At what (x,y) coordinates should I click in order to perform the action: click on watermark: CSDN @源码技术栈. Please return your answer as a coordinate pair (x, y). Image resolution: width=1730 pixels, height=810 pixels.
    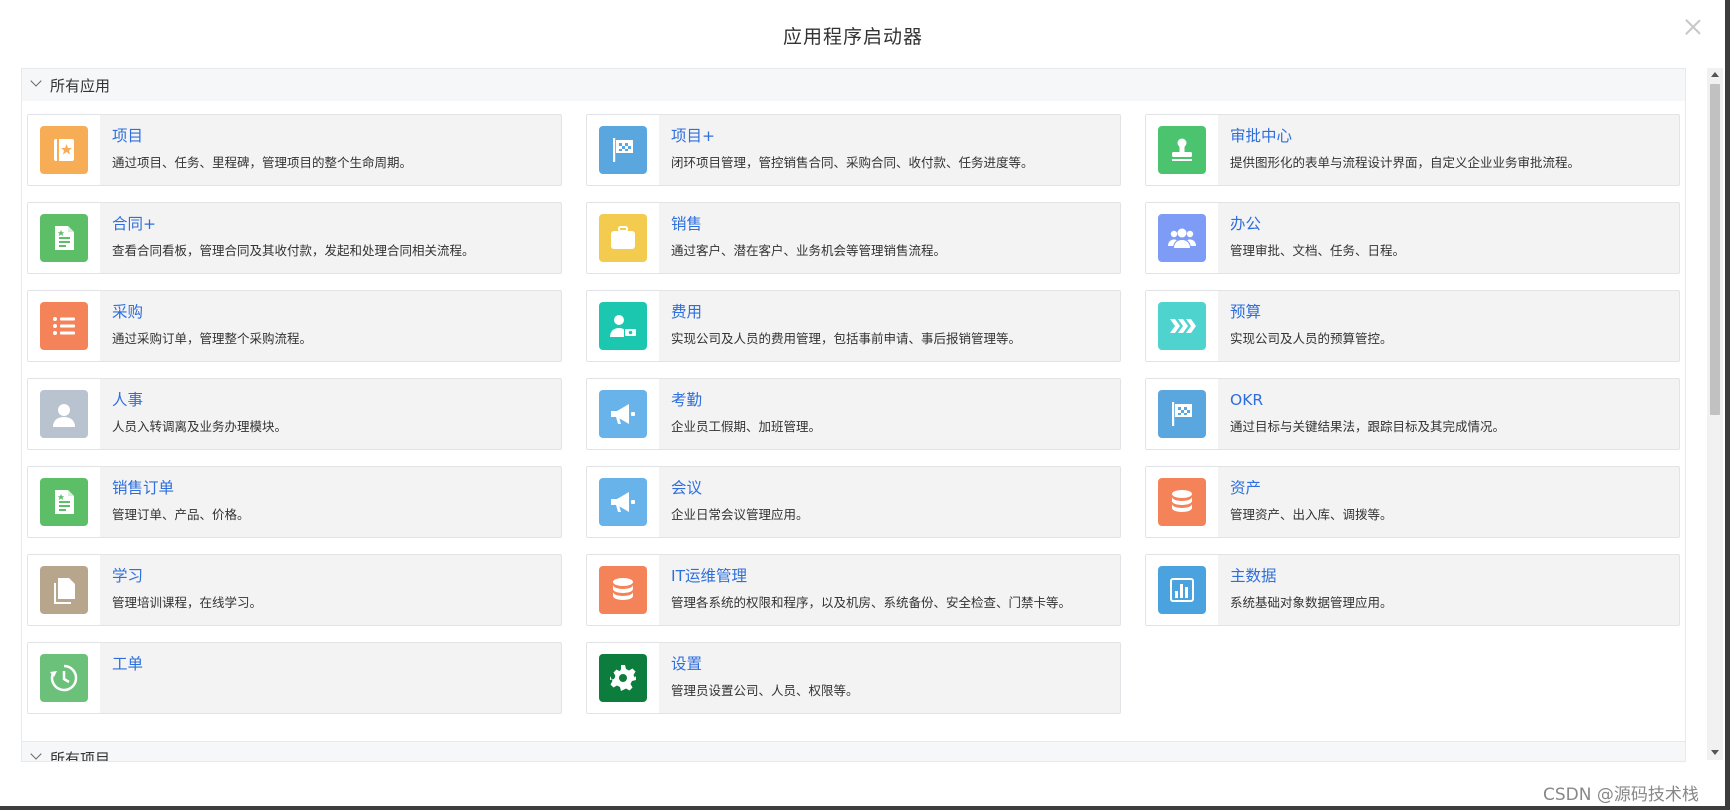
    Looking at the image, I should click on (1621, 795).